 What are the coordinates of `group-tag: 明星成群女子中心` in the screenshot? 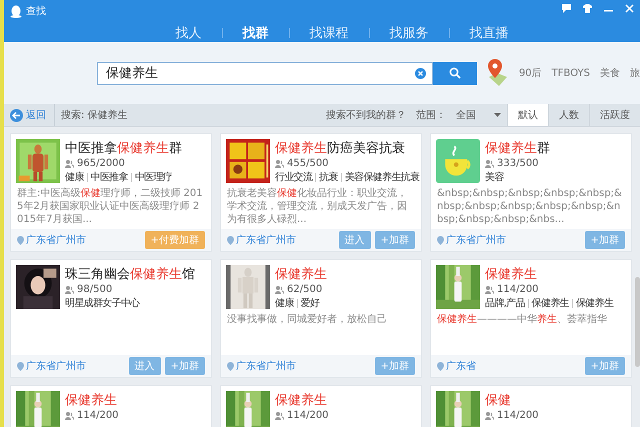 It's located at (102, 303).